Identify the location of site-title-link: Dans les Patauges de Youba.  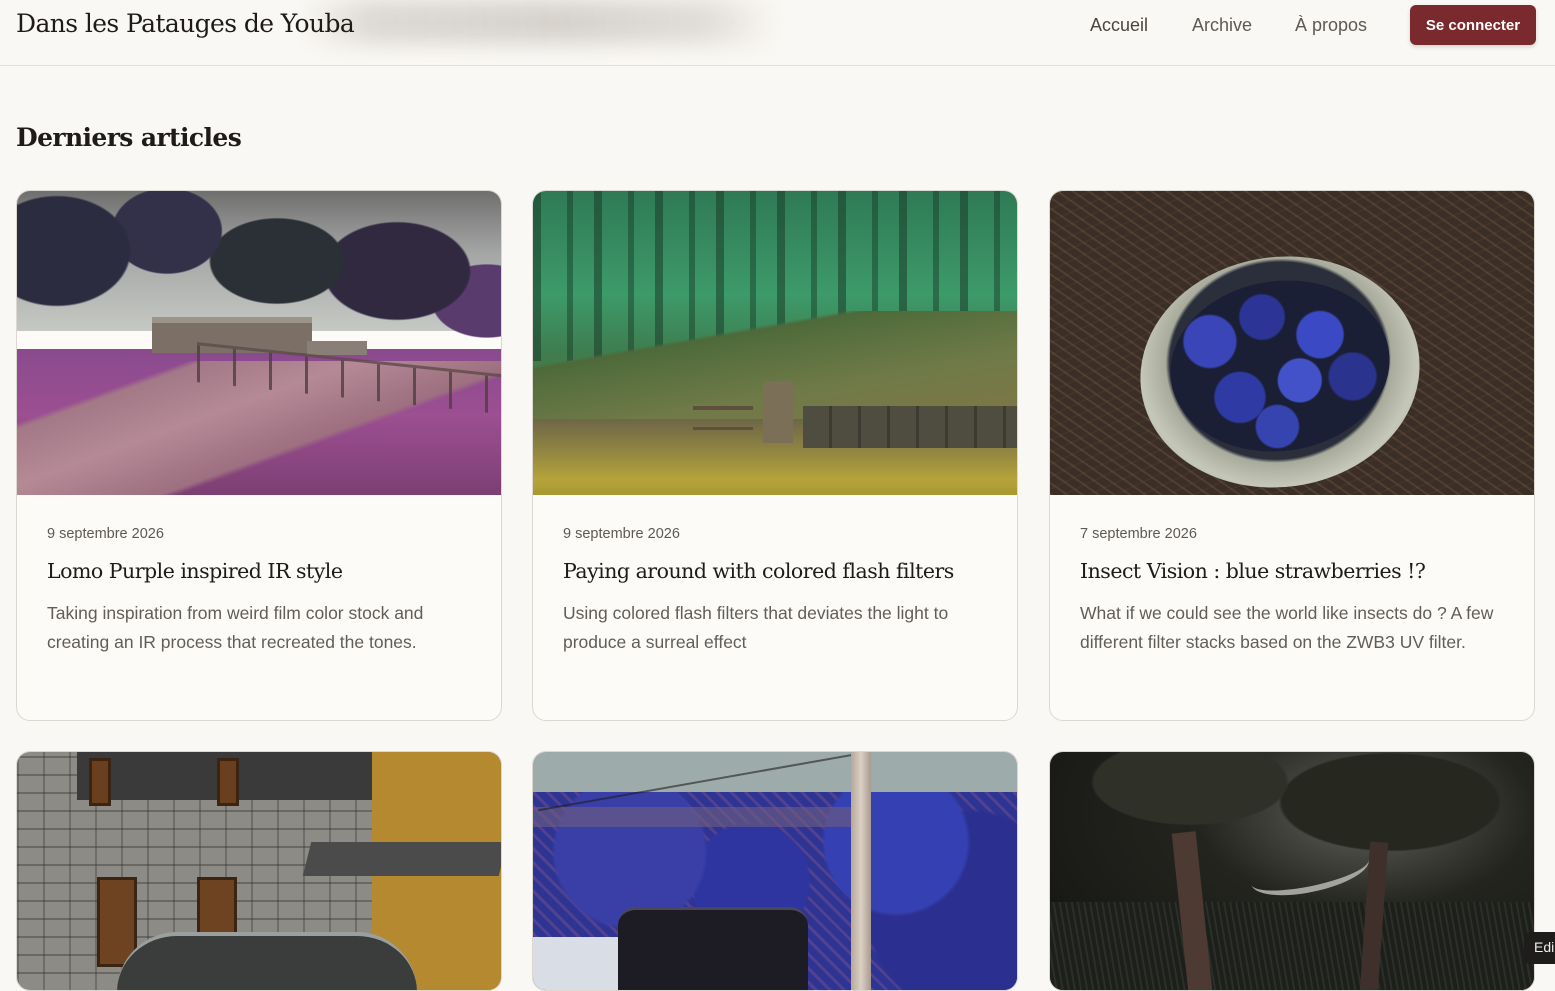
(185, 23).